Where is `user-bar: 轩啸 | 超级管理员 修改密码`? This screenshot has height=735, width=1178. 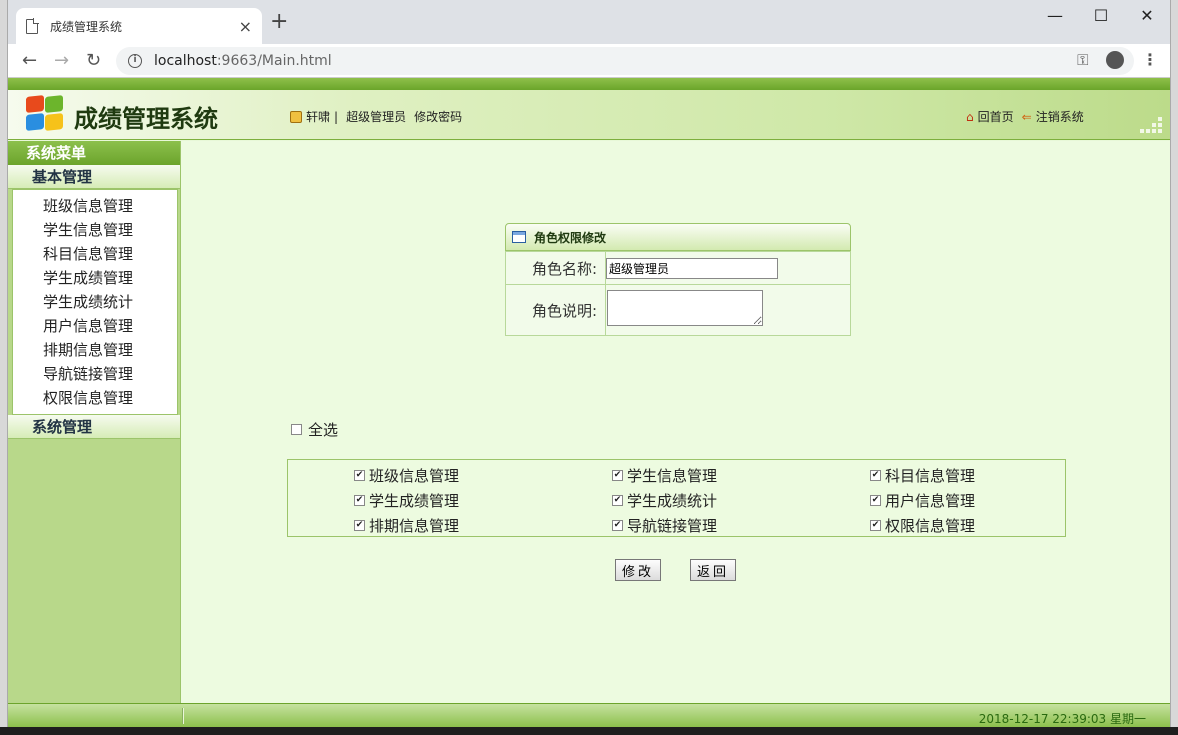
user-bar: 轩啸 | 超级管理员 修改密码 is located at coordinates (376, 116).